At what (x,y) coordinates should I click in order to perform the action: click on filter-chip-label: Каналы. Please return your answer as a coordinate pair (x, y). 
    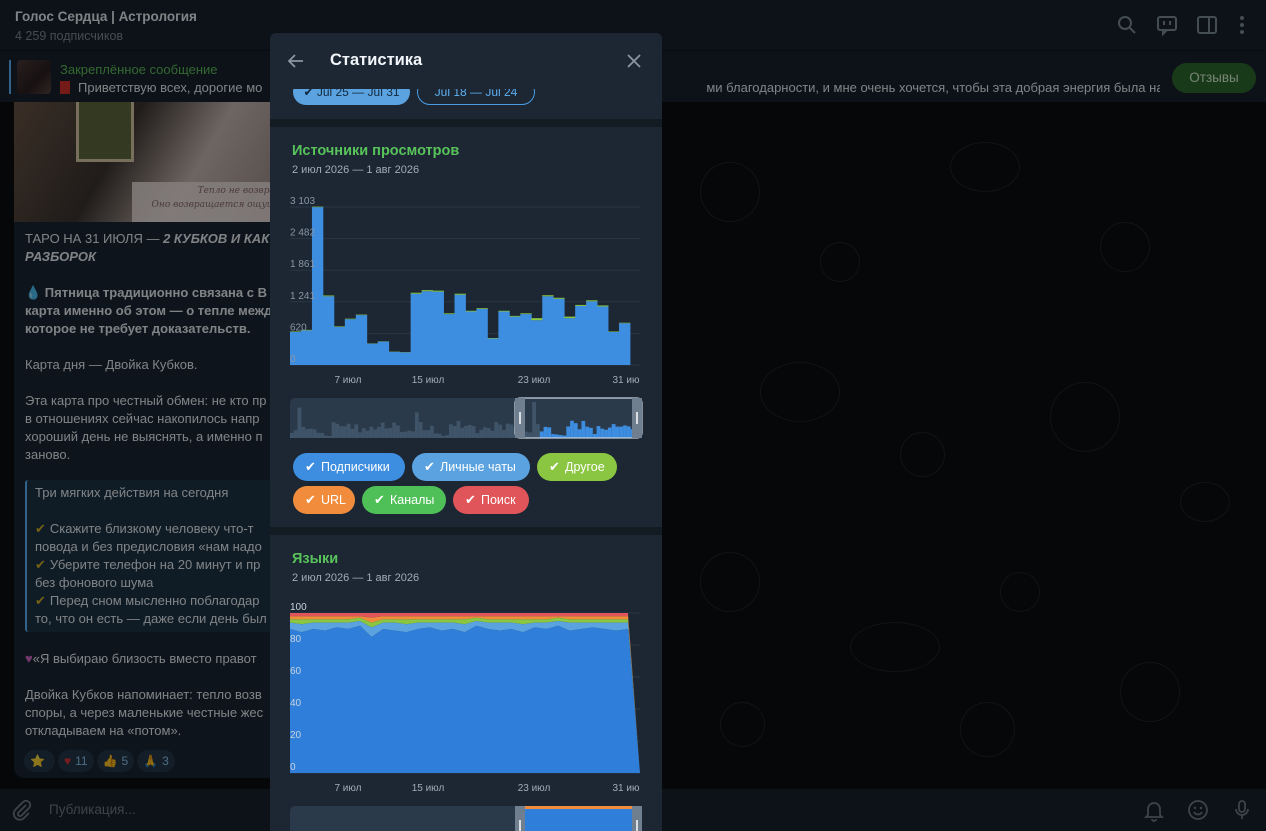
    Looking at the image, I should click on (412, 500).